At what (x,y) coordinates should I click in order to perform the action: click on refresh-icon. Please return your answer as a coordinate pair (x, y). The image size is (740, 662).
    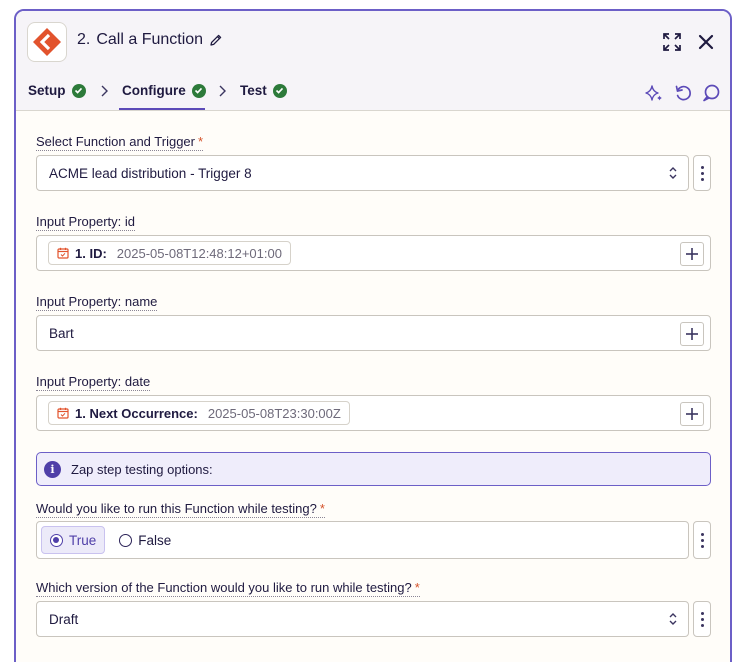
    Looking at the image, I should click on (683, 93).